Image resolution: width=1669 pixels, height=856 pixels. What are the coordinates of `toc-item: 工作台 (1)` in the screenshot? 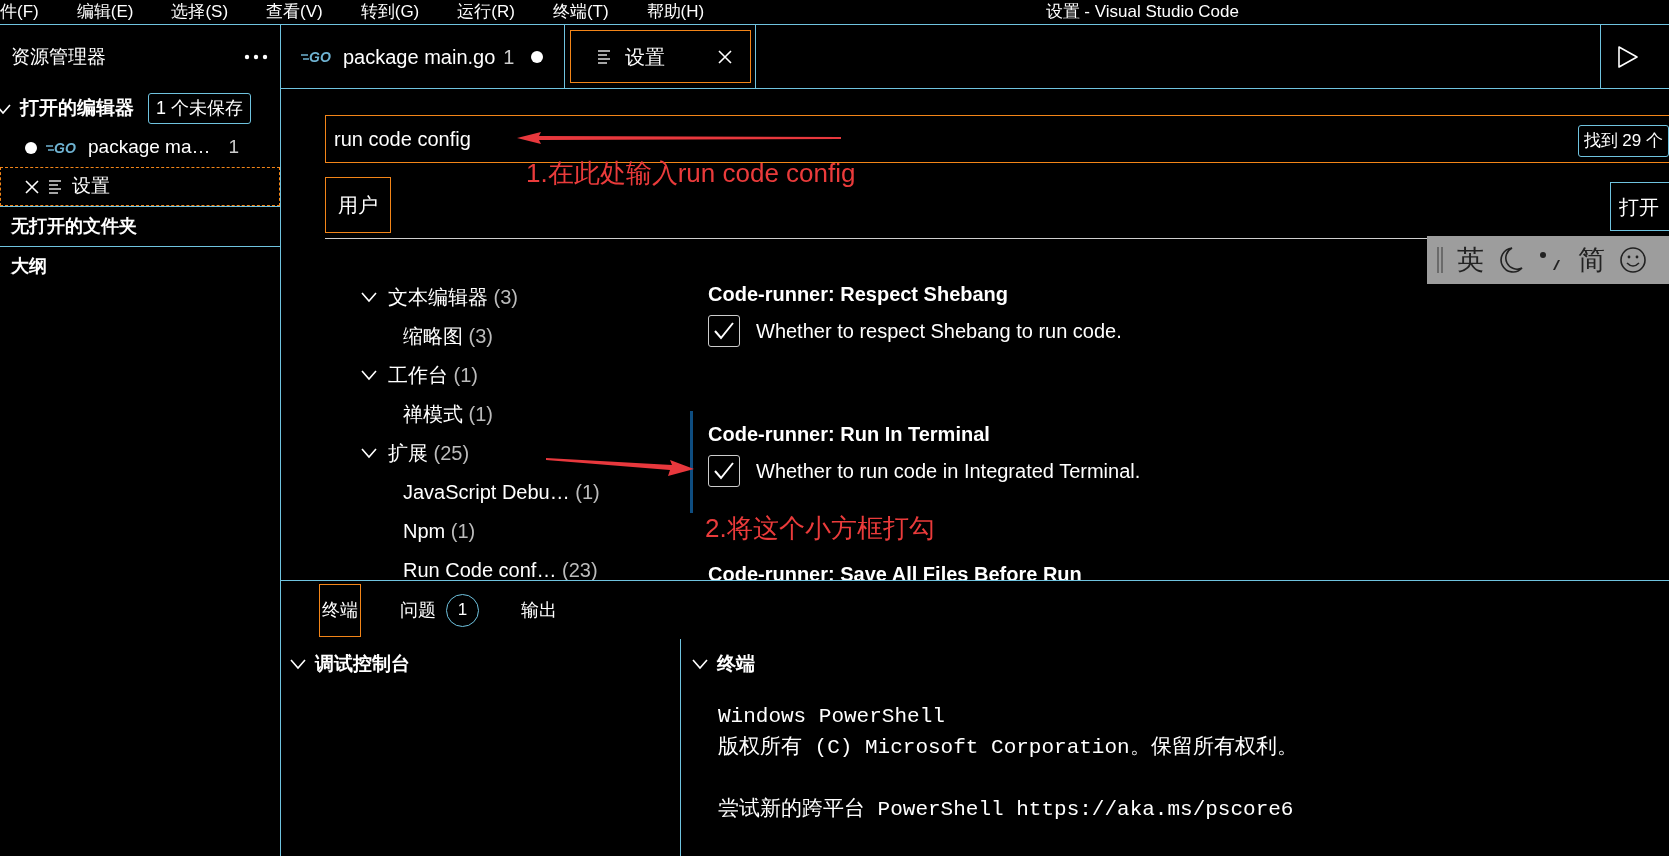 It's located at (433, 374).